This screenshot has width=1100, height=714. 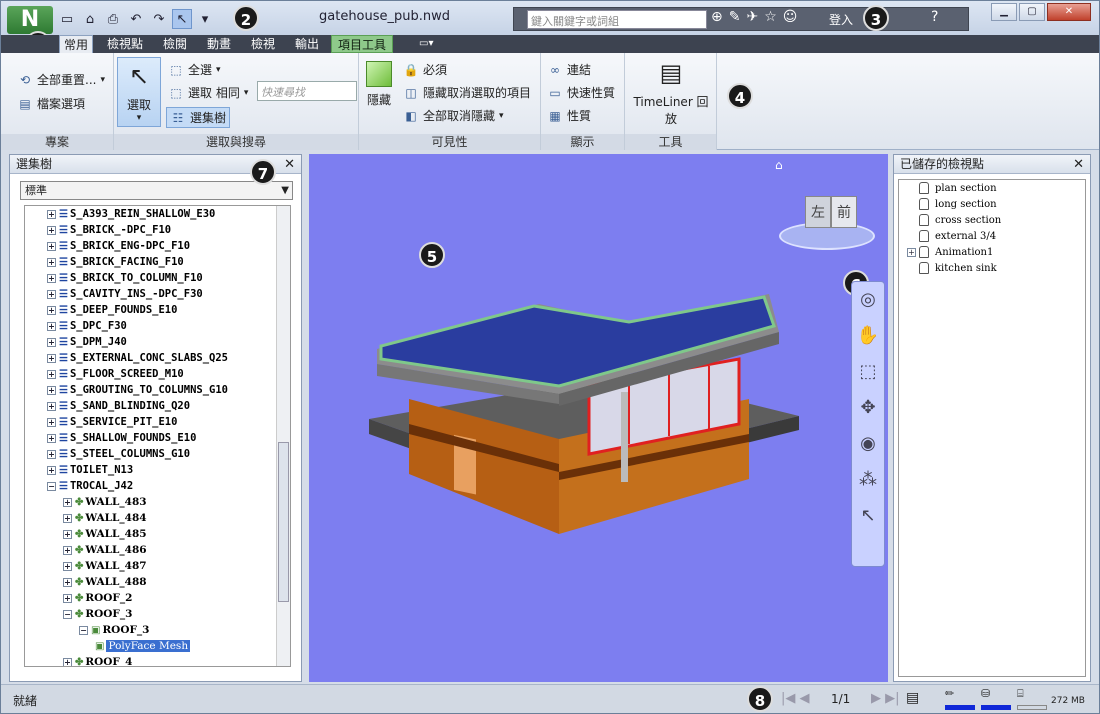 I want to click on tree-row: + ☰ S_SAND_BLINDING_Q20, so click(x=118, y=406).